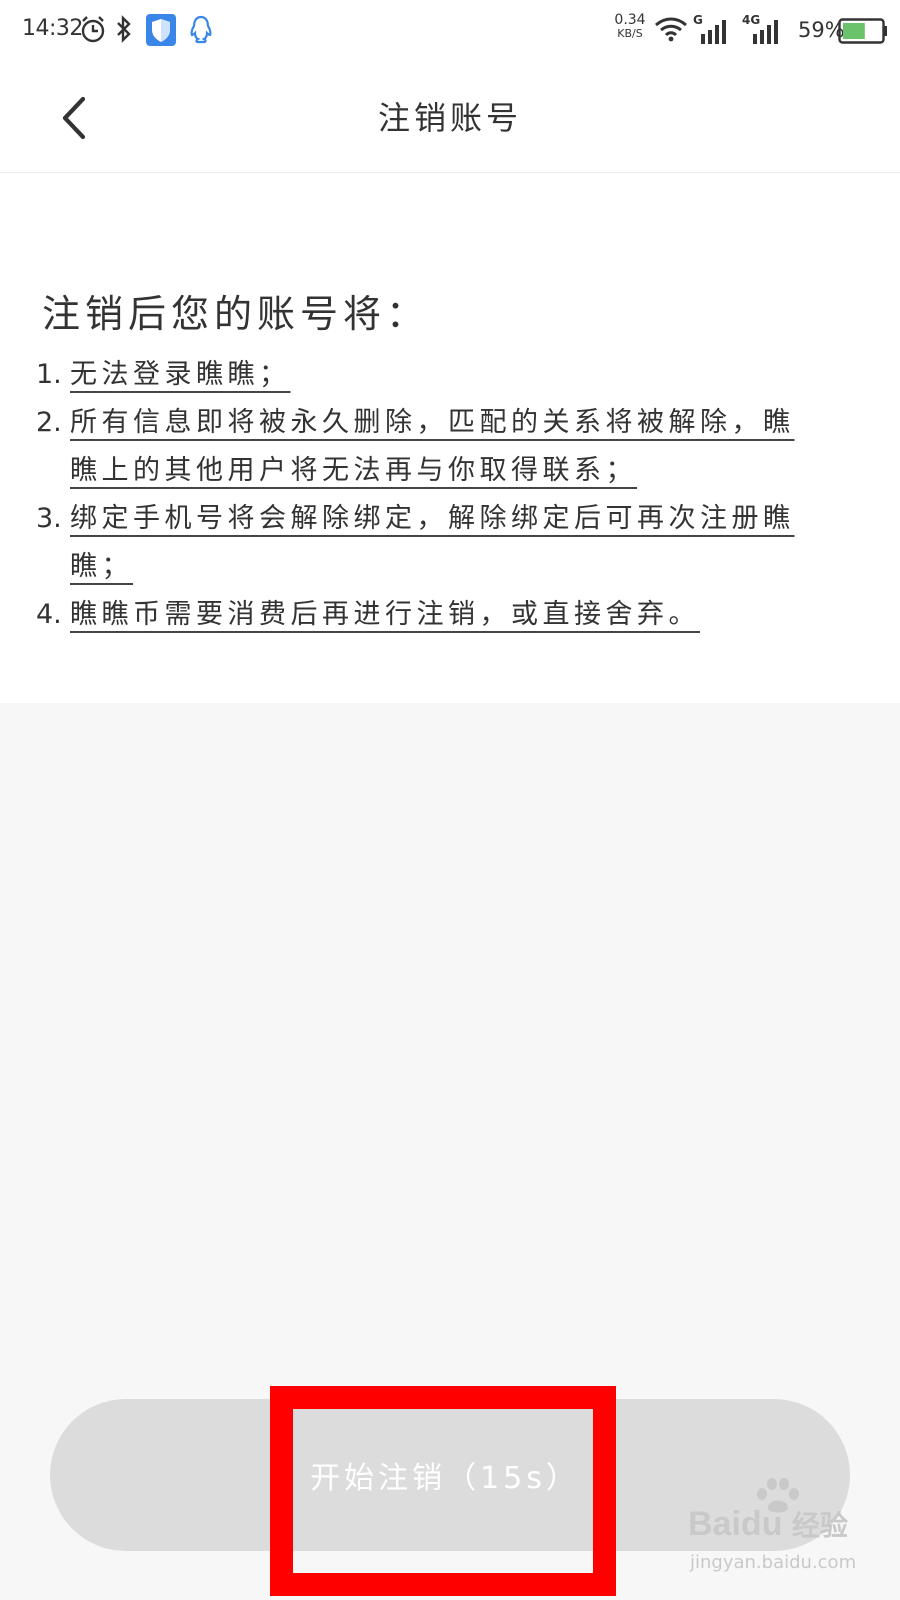  I want to click on list-item-number: 1., so click(49, 374).